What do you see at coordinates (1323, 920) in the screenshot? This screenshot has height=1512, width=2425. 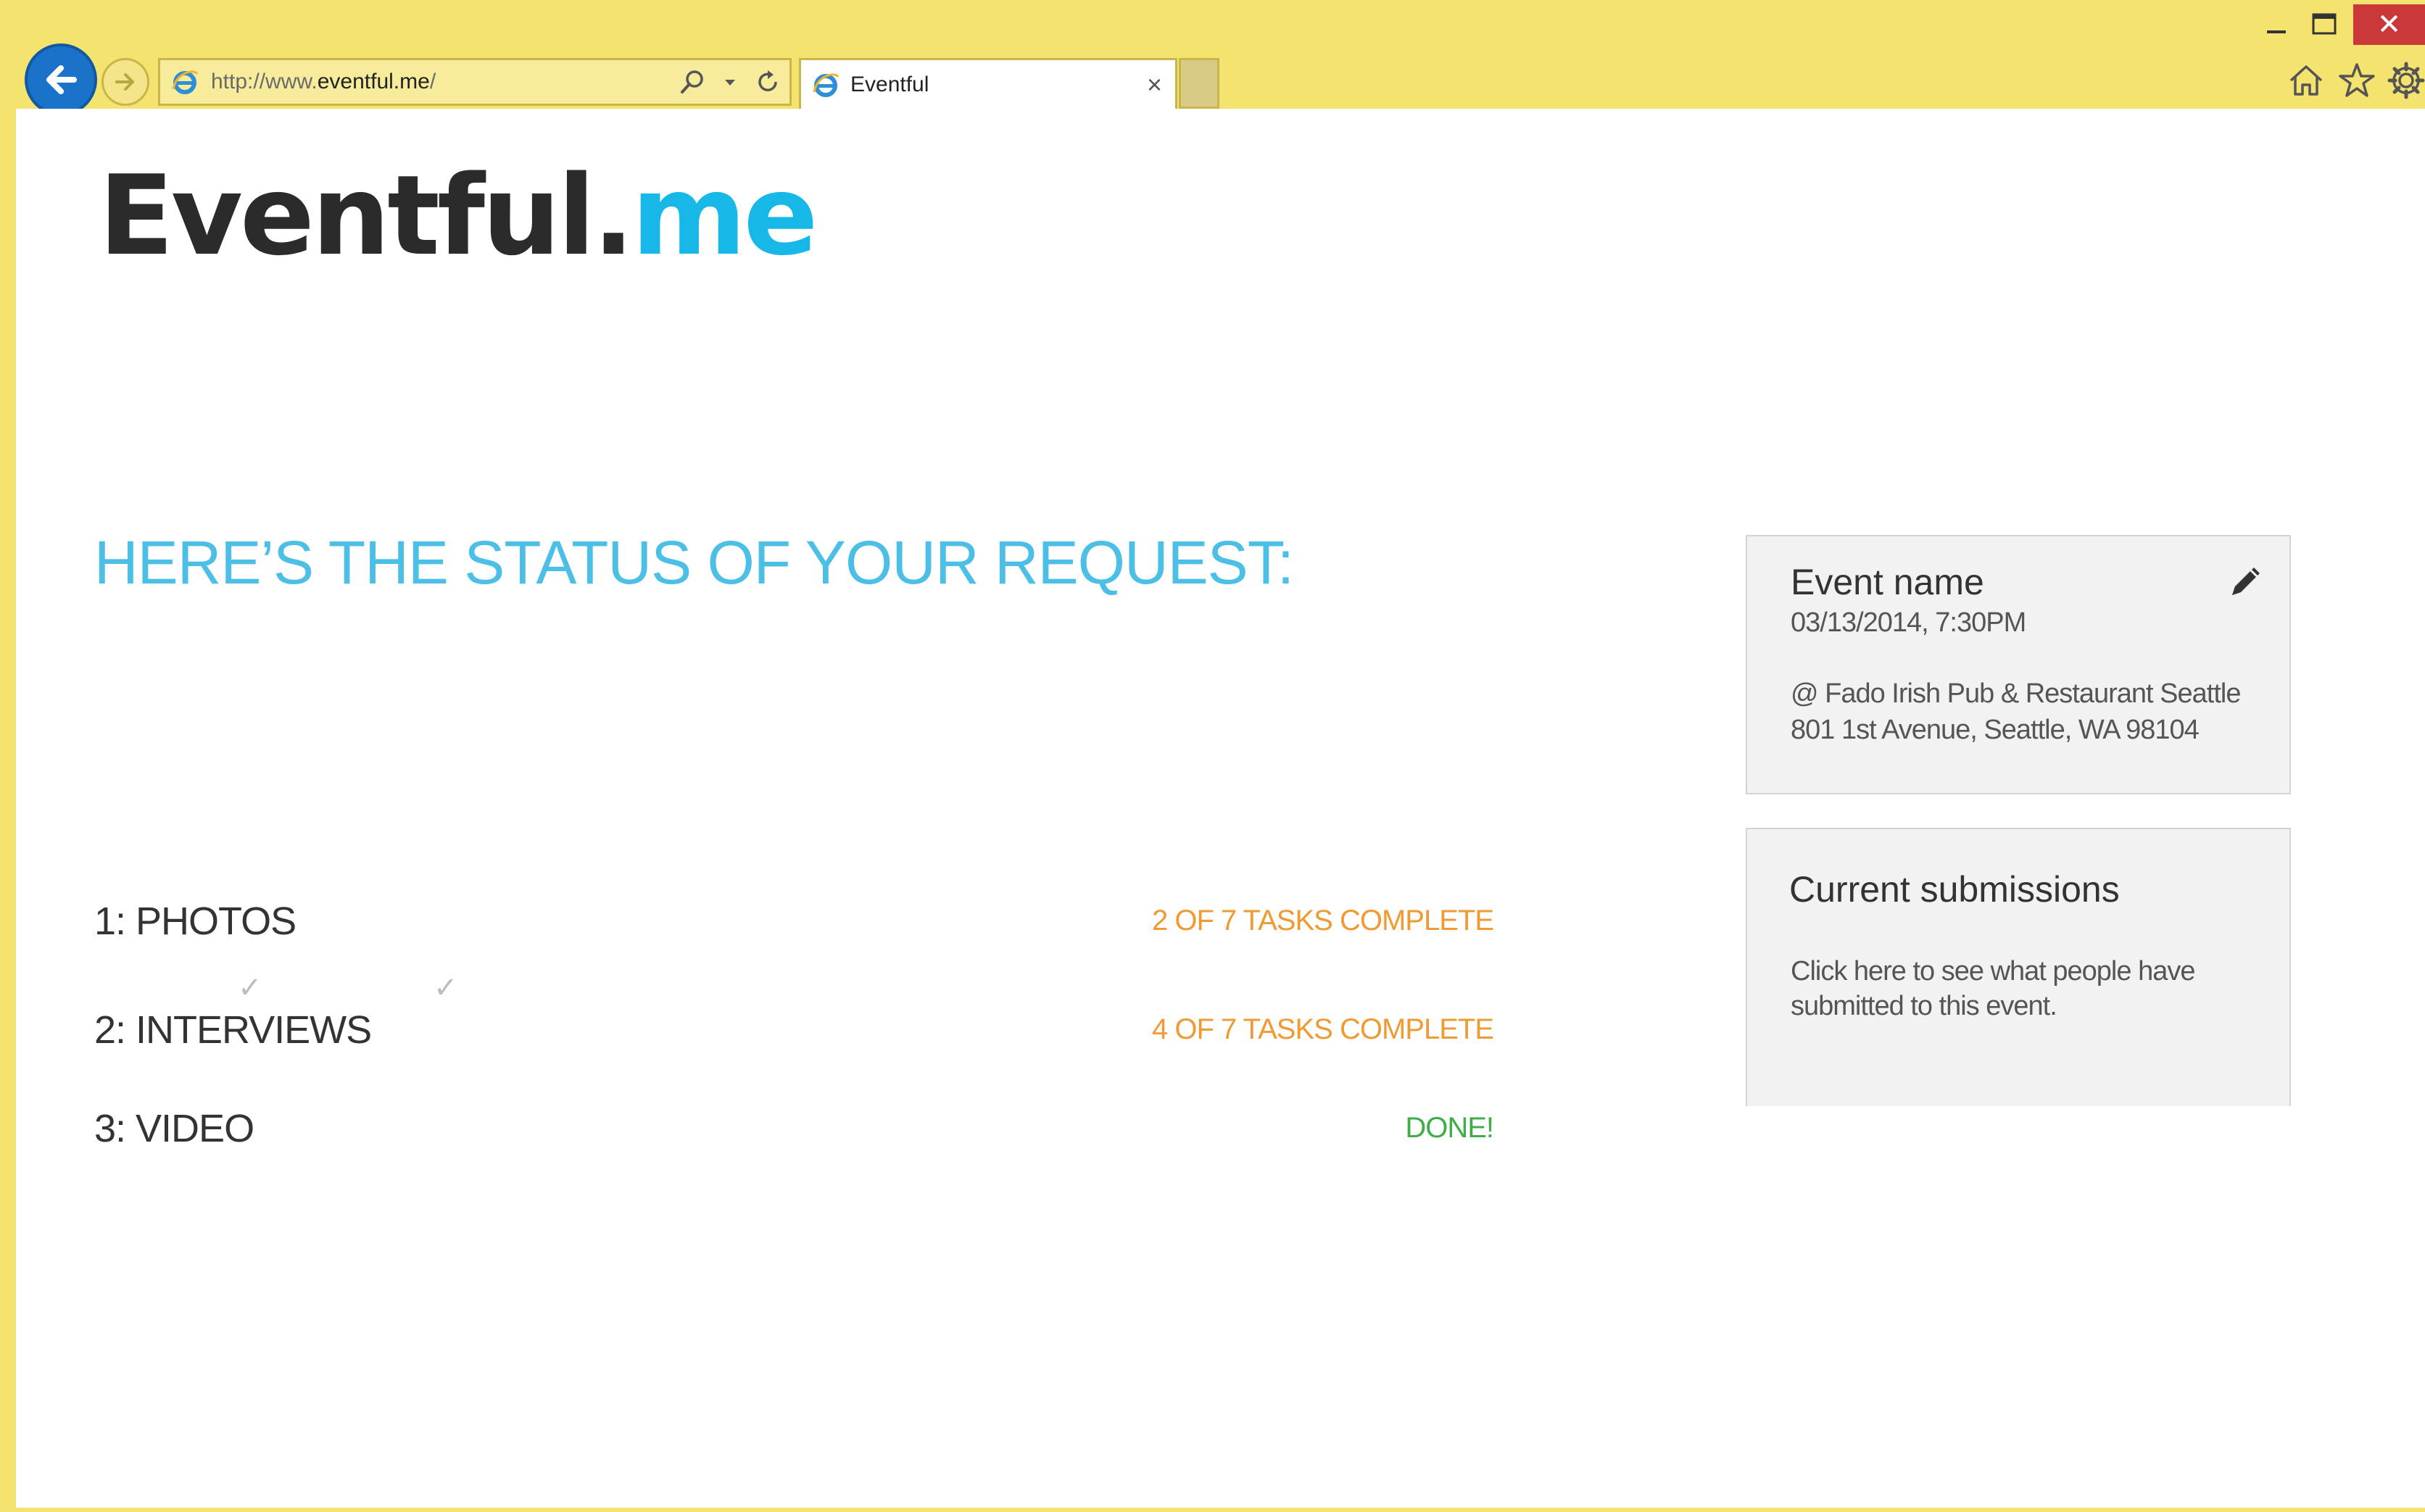 I see `task-status: 2 OF 7 TASKS COMPLETE` at bounding box center [1323, 920].